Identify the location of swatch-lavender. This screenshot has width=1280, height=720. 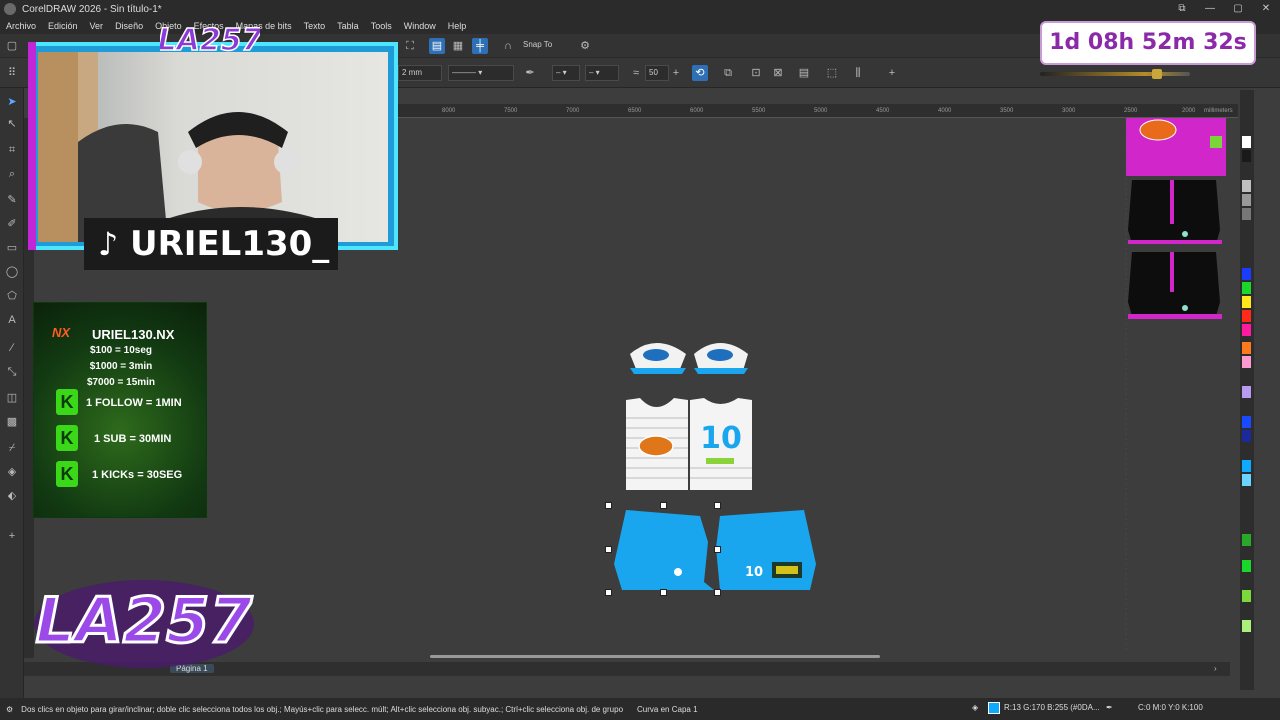
(1246, 392).